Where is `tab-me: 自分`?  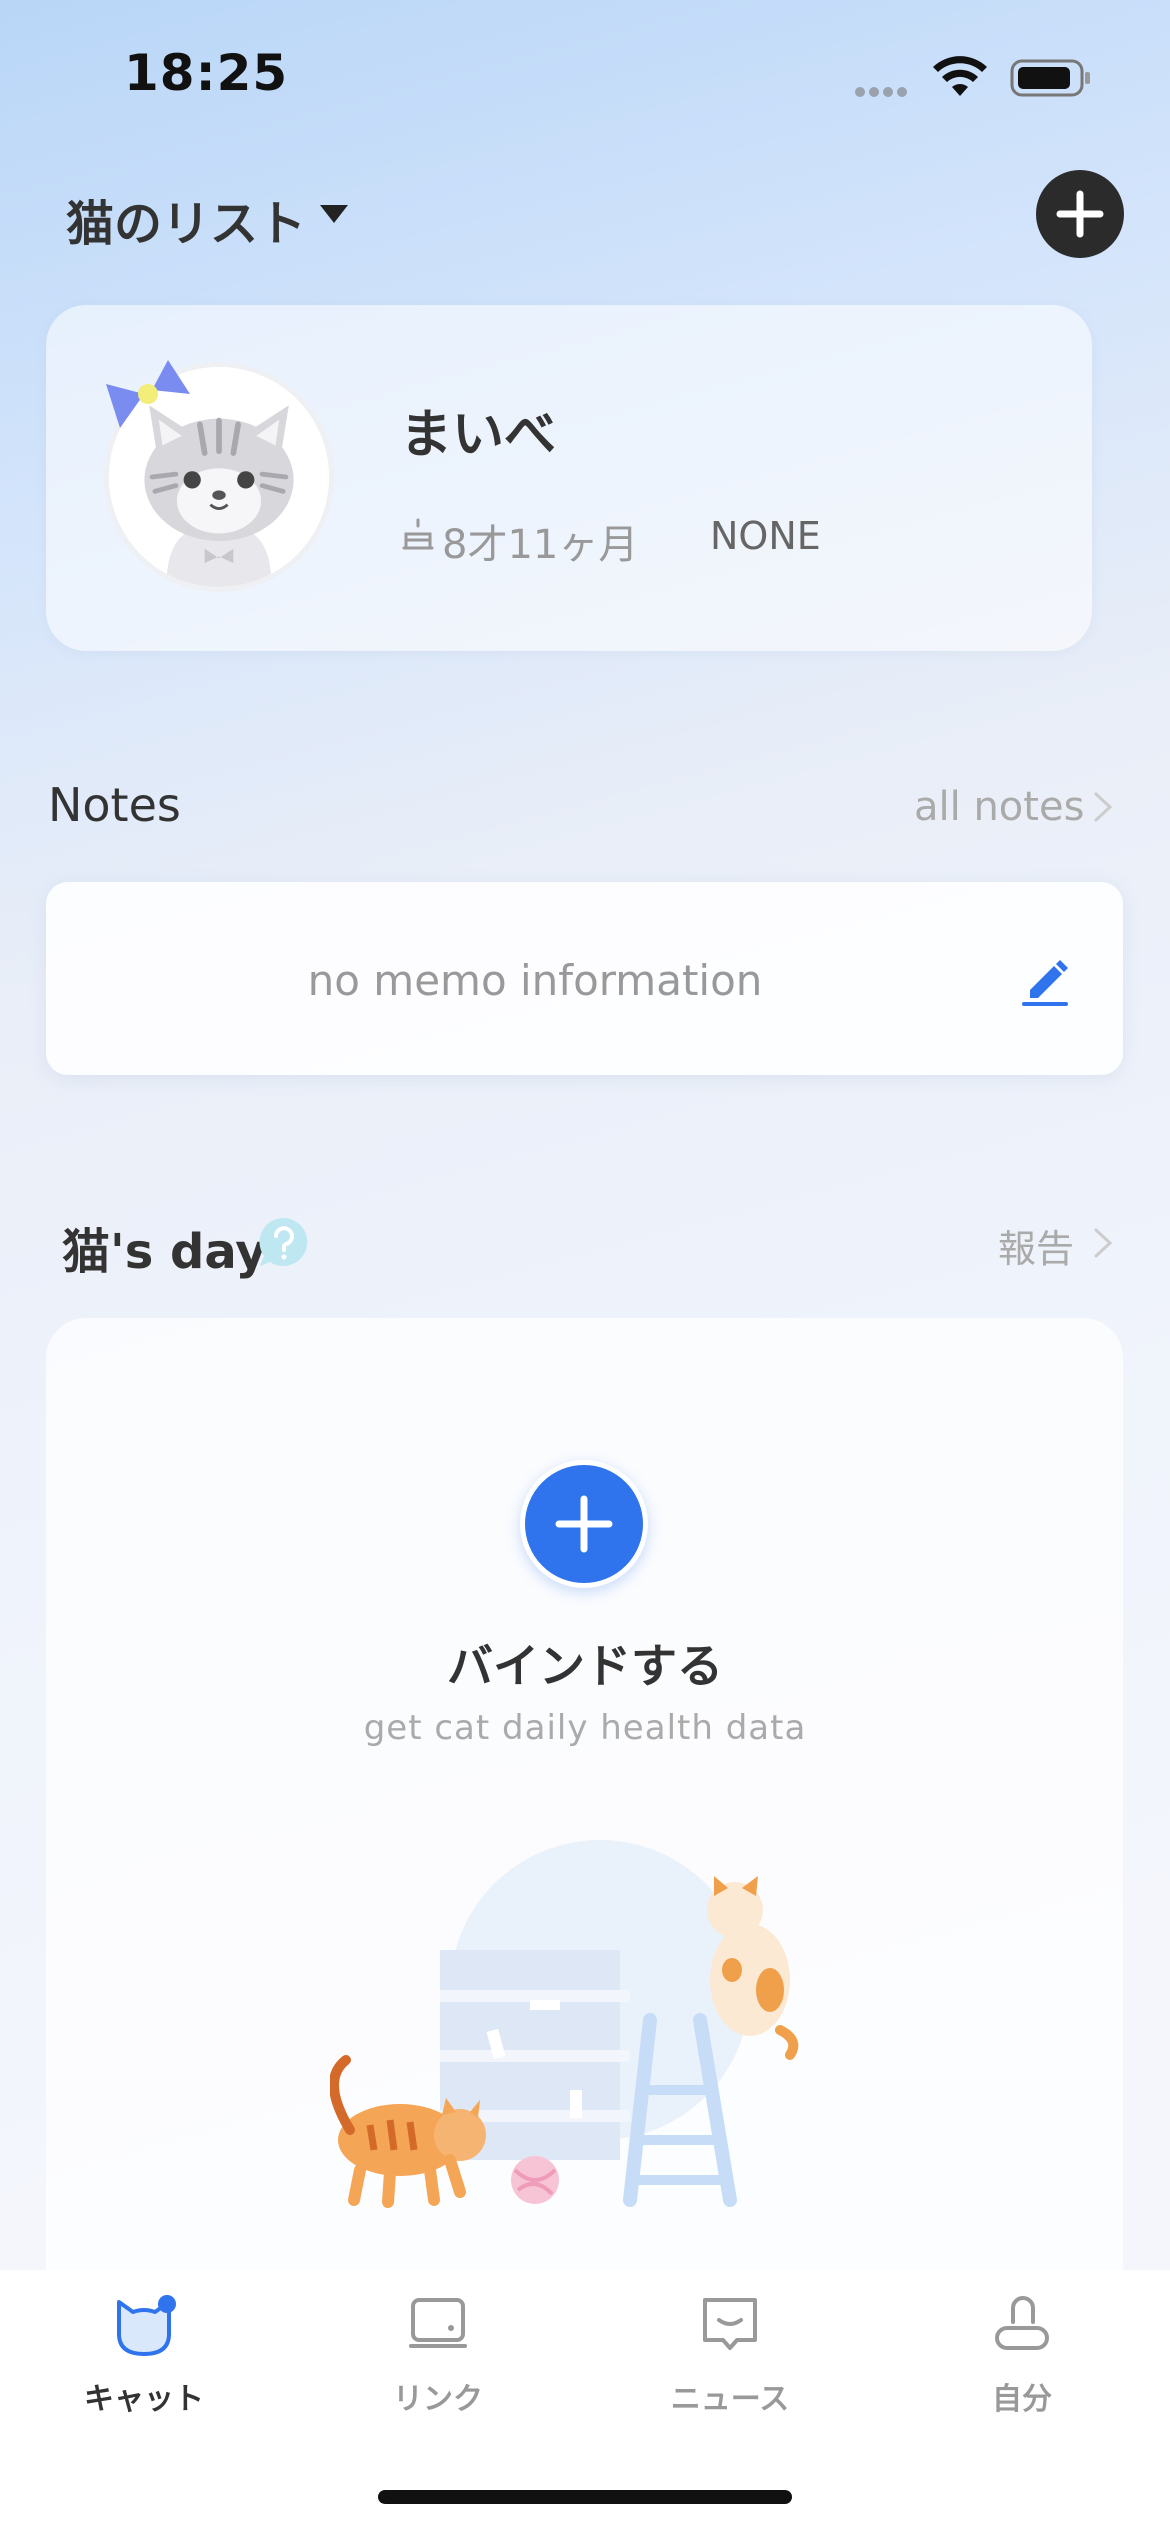
tab-me: 自分 is located at coordinates (1022, 2365).